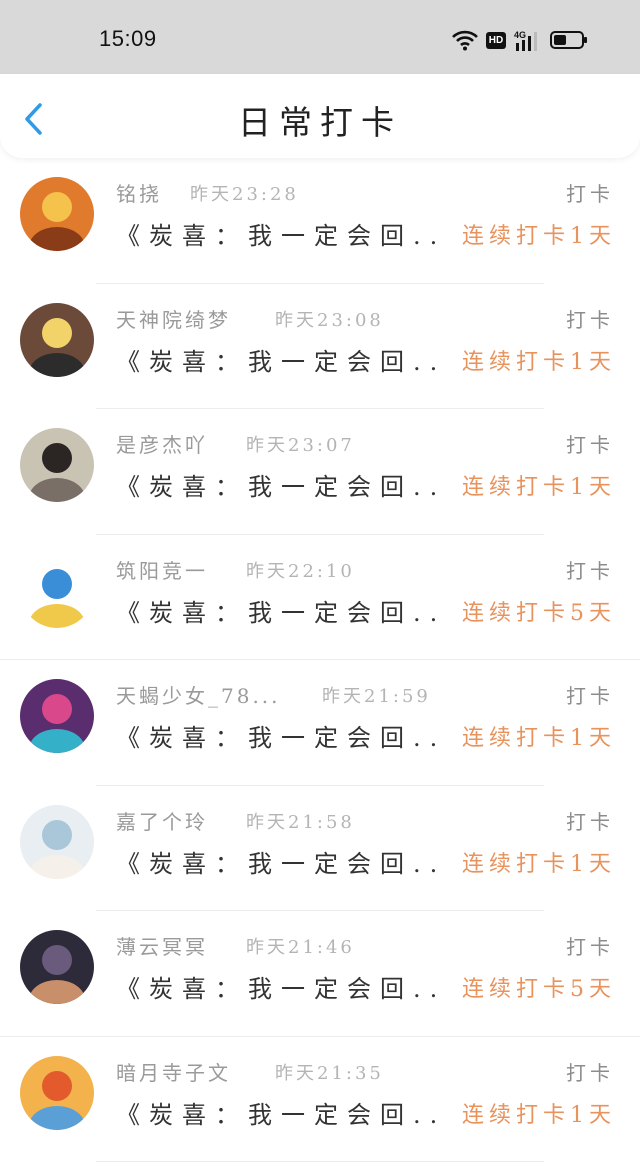  Describe the element at coordinates (528, 40) in the screenshot. I see `signal-icon: 4G` at that location.